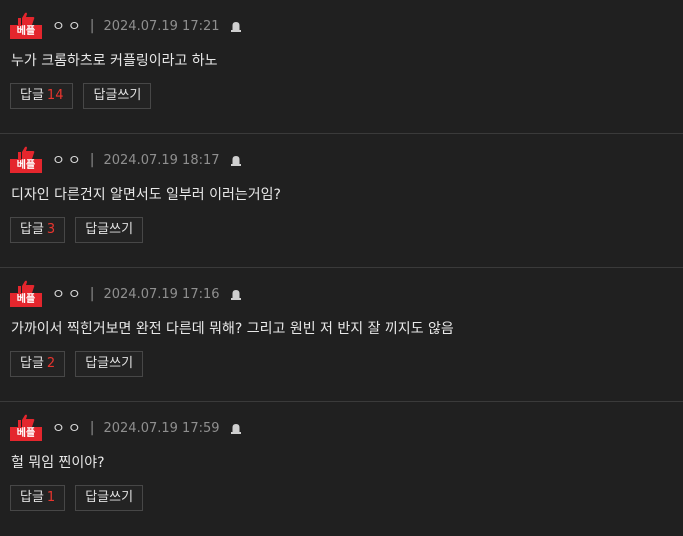 The image size is (683, 536). What do you see at coordinates (51, 363) in the screenshot?
I see `reply-count: 2` at bounding box center [51, 363].